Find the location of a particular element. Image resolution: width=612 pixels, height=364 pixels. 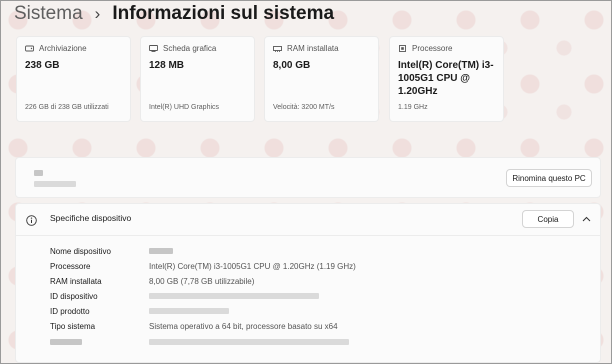

spec-label-ram: RAM installata is located at coordinates (76, 281).